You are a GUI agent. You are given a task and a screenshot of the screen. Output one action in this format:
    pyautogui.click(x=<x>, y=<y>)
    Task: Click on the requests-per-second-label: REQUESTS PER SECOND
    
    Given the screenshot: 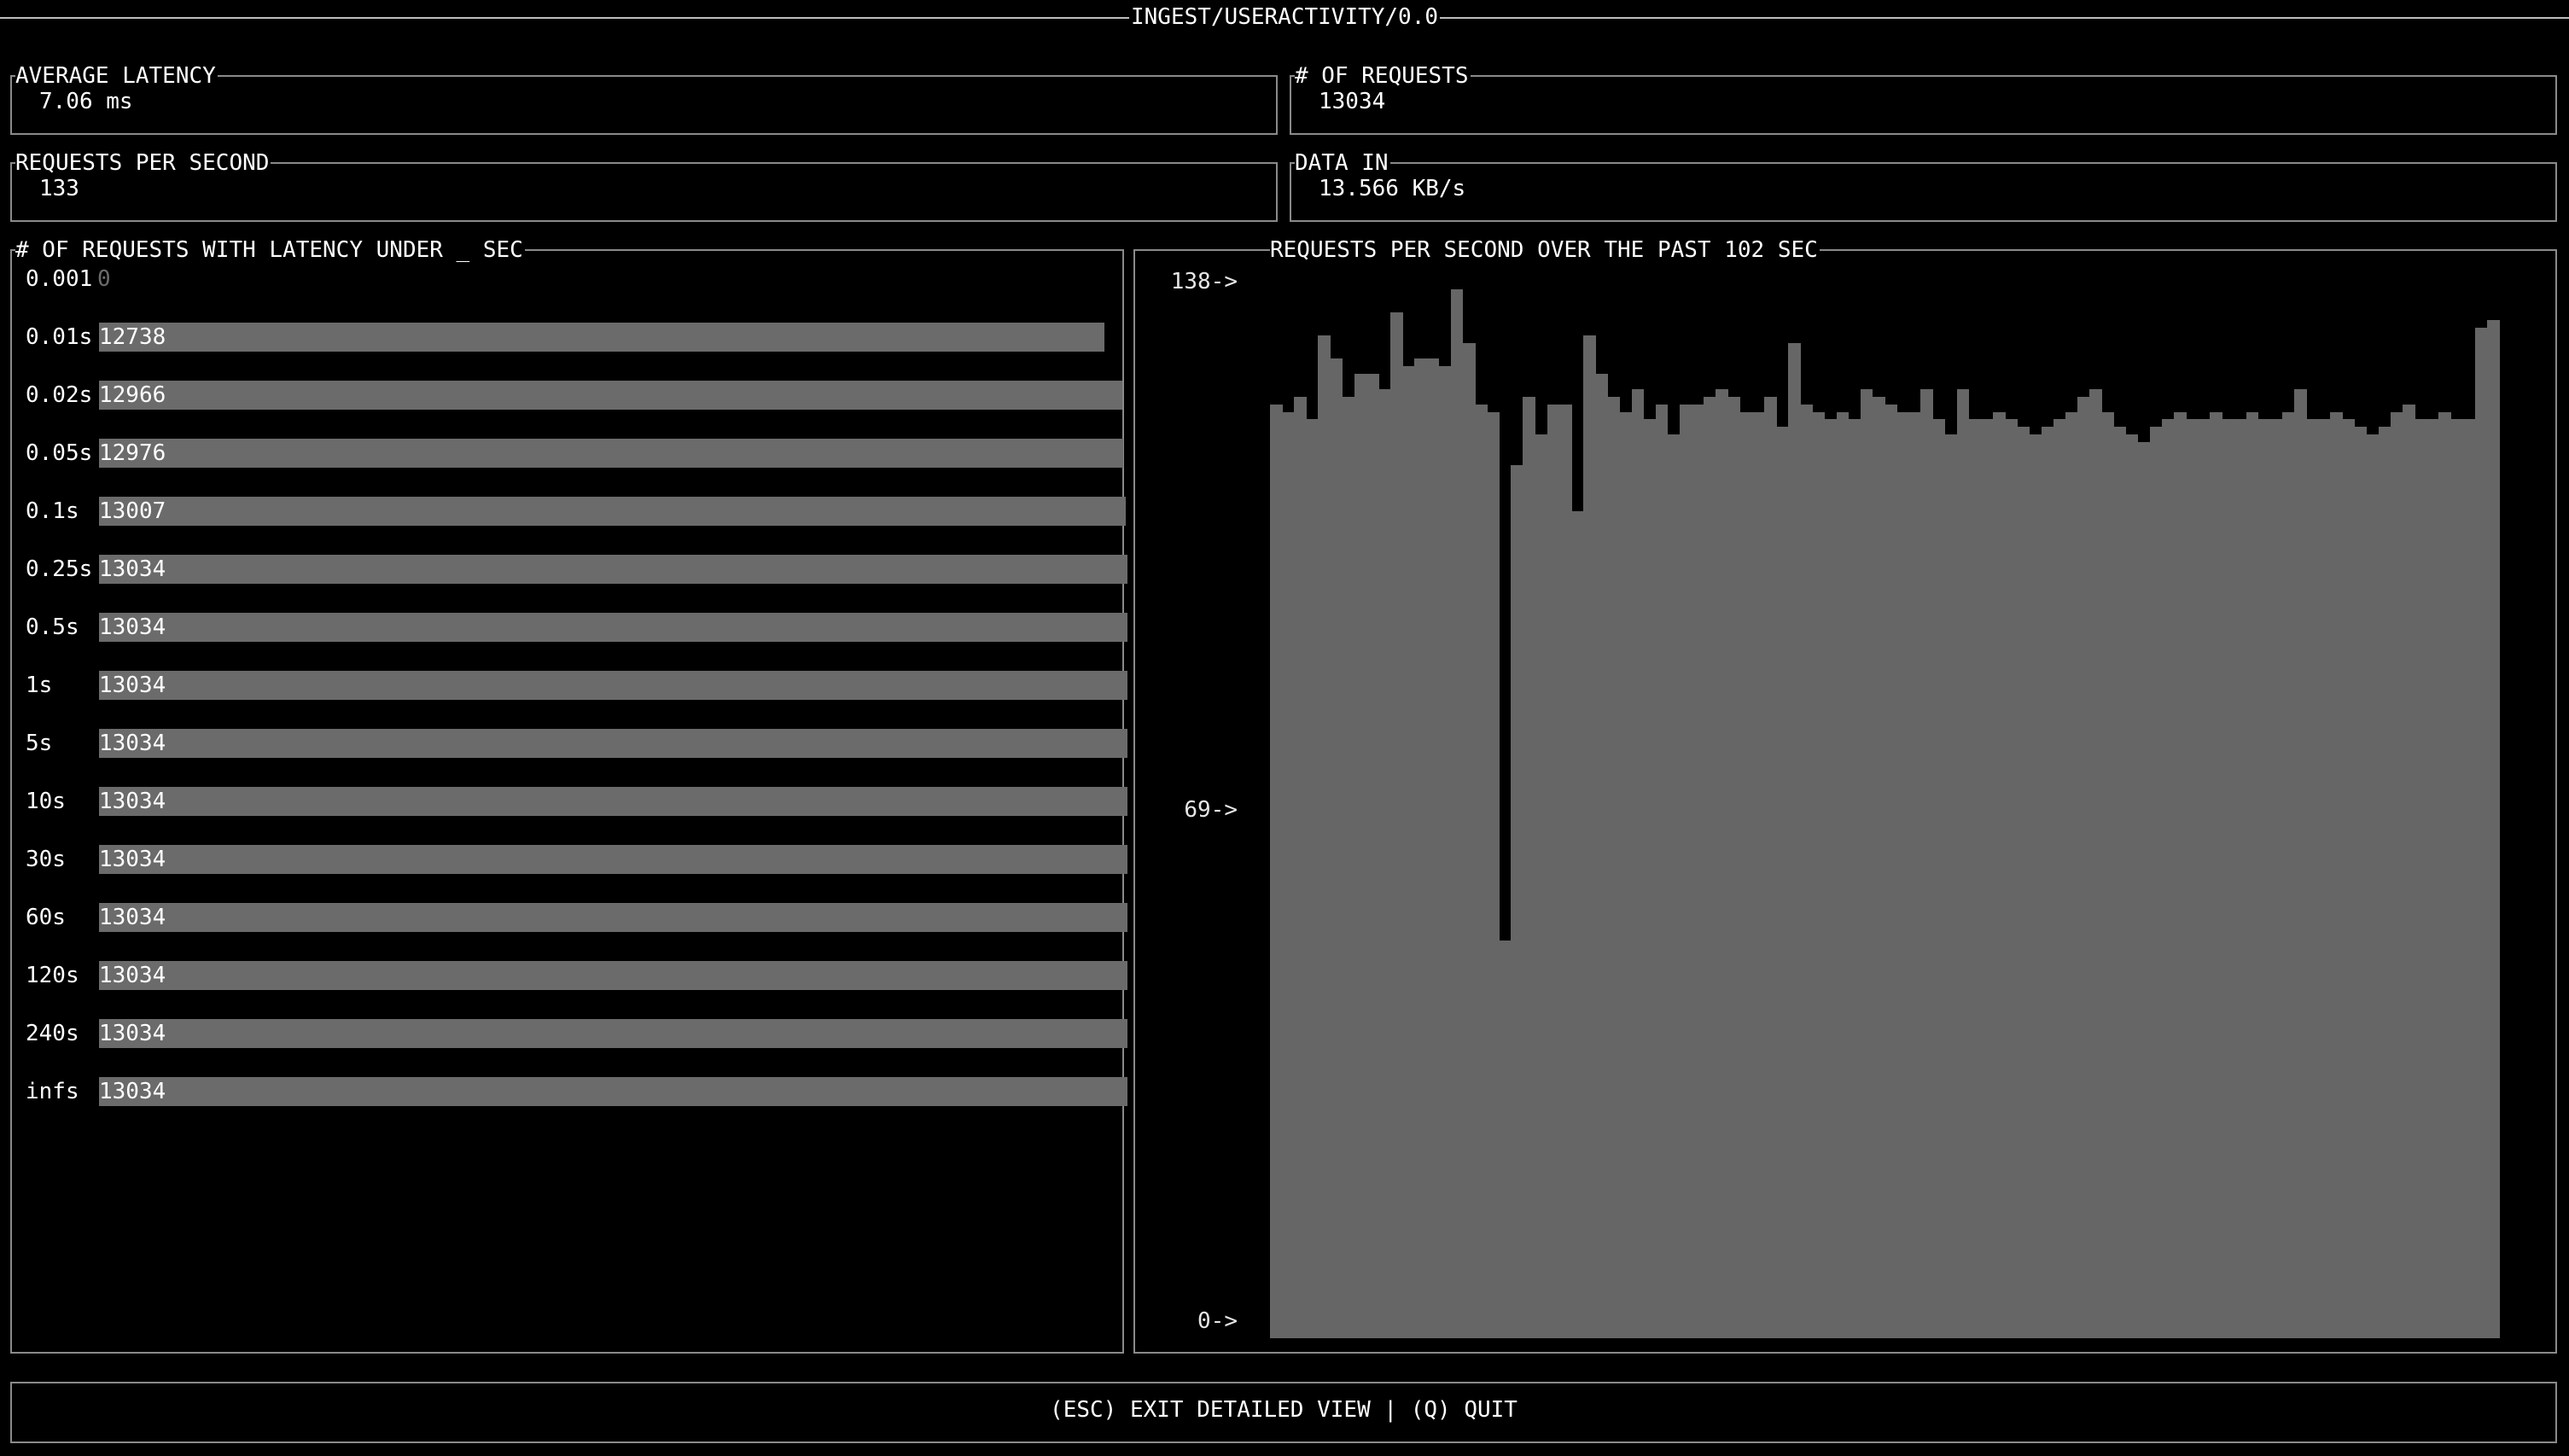 What is the action you would take?
    pyautogui.click(x=143, y=163)
    